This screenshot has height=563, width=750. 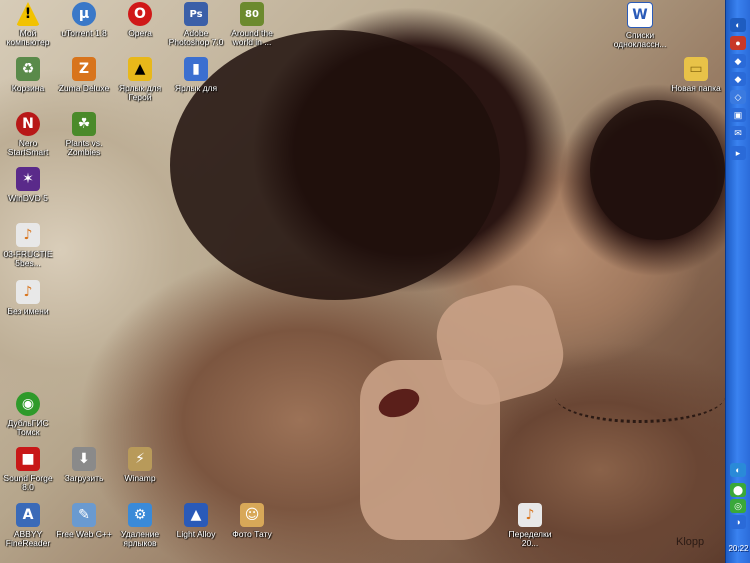 I want to click on sidebar-button-1: ◐, so click(x=738, y=25).